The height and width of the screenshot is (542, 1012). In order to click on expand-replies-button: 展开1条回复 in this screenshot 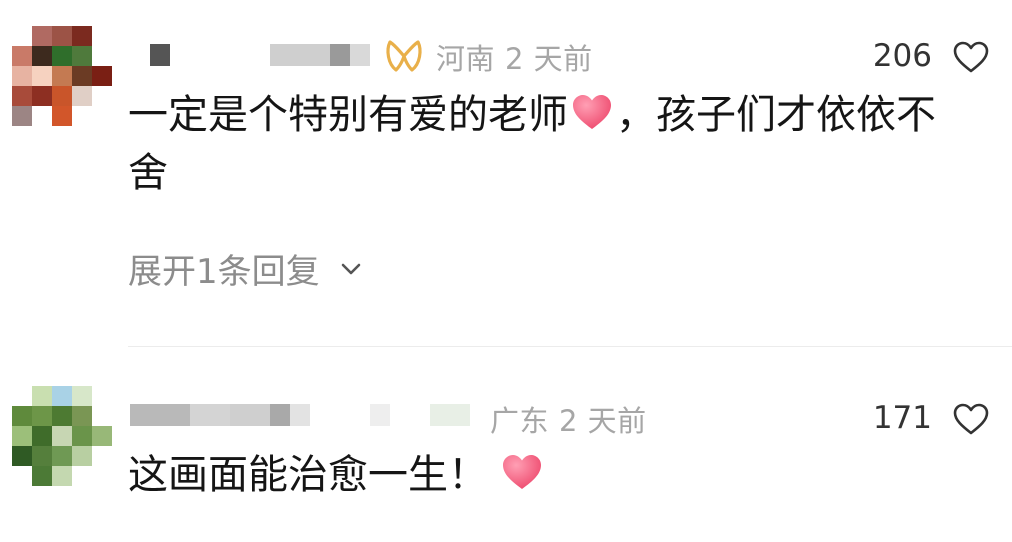, I will do `click(245, 268)`.